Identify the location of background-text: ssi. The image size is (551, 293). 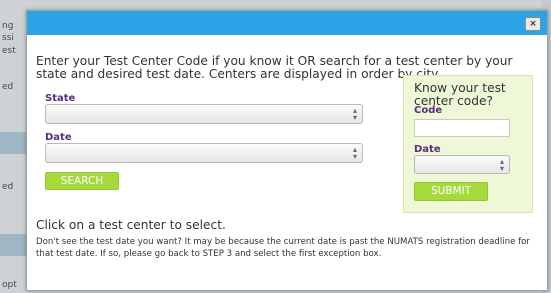
(8, 38).